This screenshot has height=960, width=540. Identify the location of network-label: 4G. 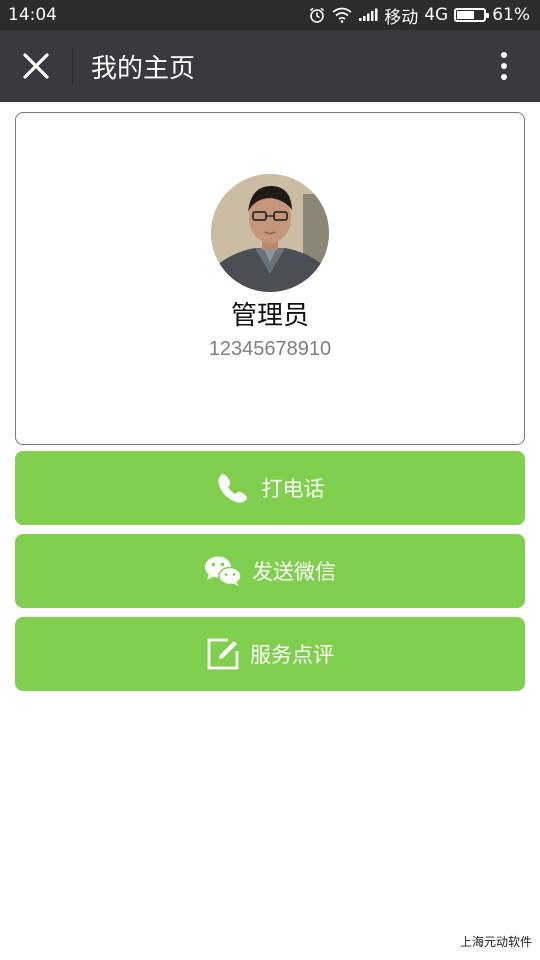
(436, 15).